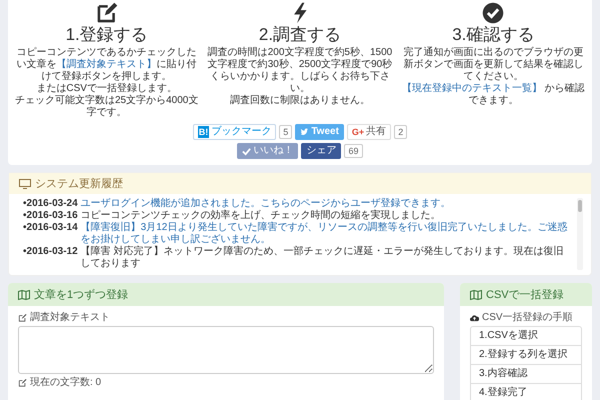  Describe the element at coordinates (493, 35) in the screenshot. I see `step-title: 3.確認する` at that location.